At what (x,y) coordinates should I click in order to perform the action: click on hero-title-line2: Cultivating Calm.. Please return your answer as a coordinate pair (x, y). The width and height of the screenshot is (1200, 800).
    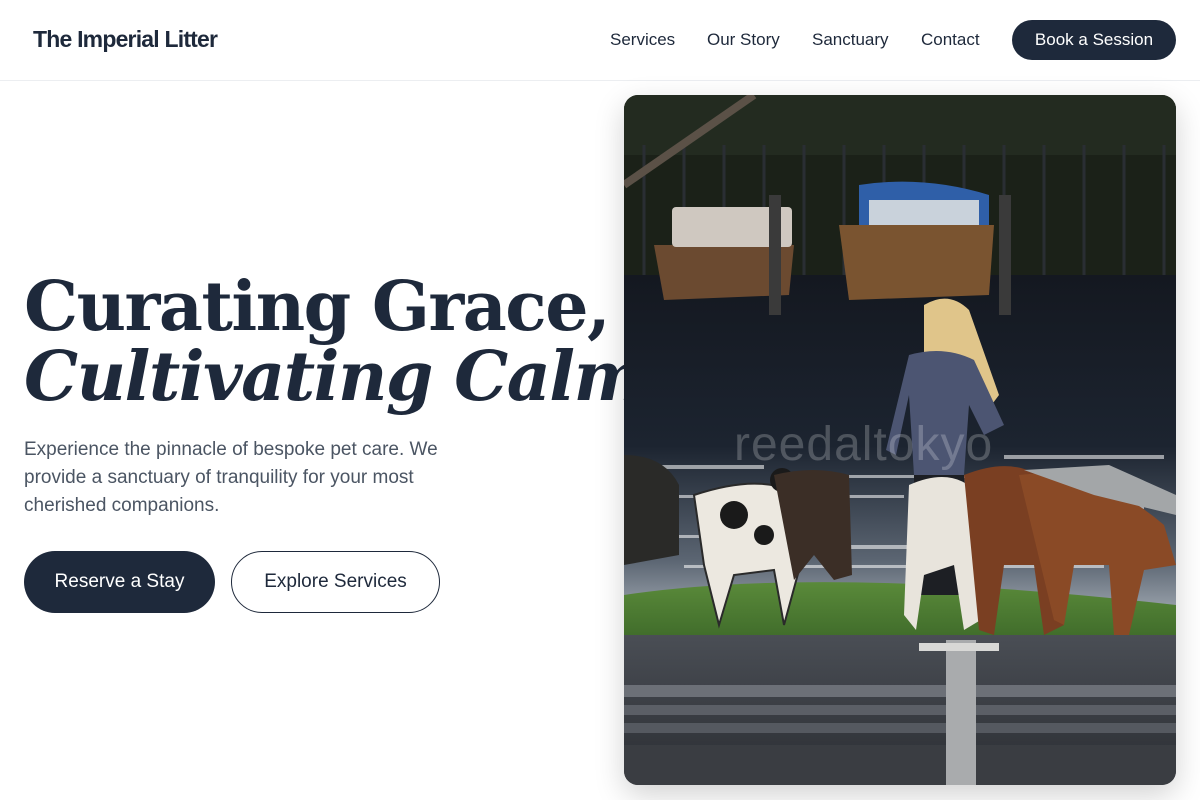
    Looking at the image, I should click on (346, 377).